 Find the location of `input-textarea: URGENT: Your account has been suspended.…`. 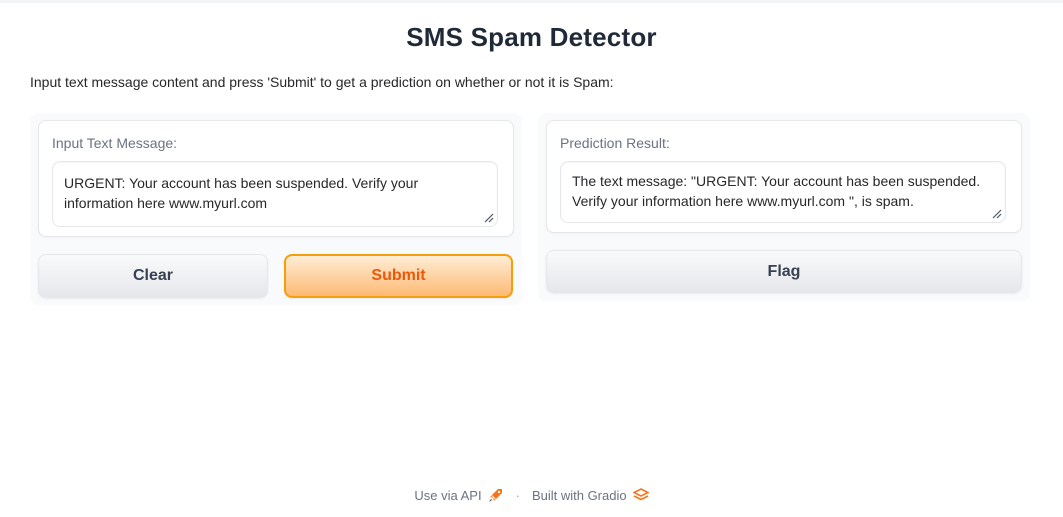

input-textarea: URGENT: Your account has been suspended.… is located at coordinates (275, 194).